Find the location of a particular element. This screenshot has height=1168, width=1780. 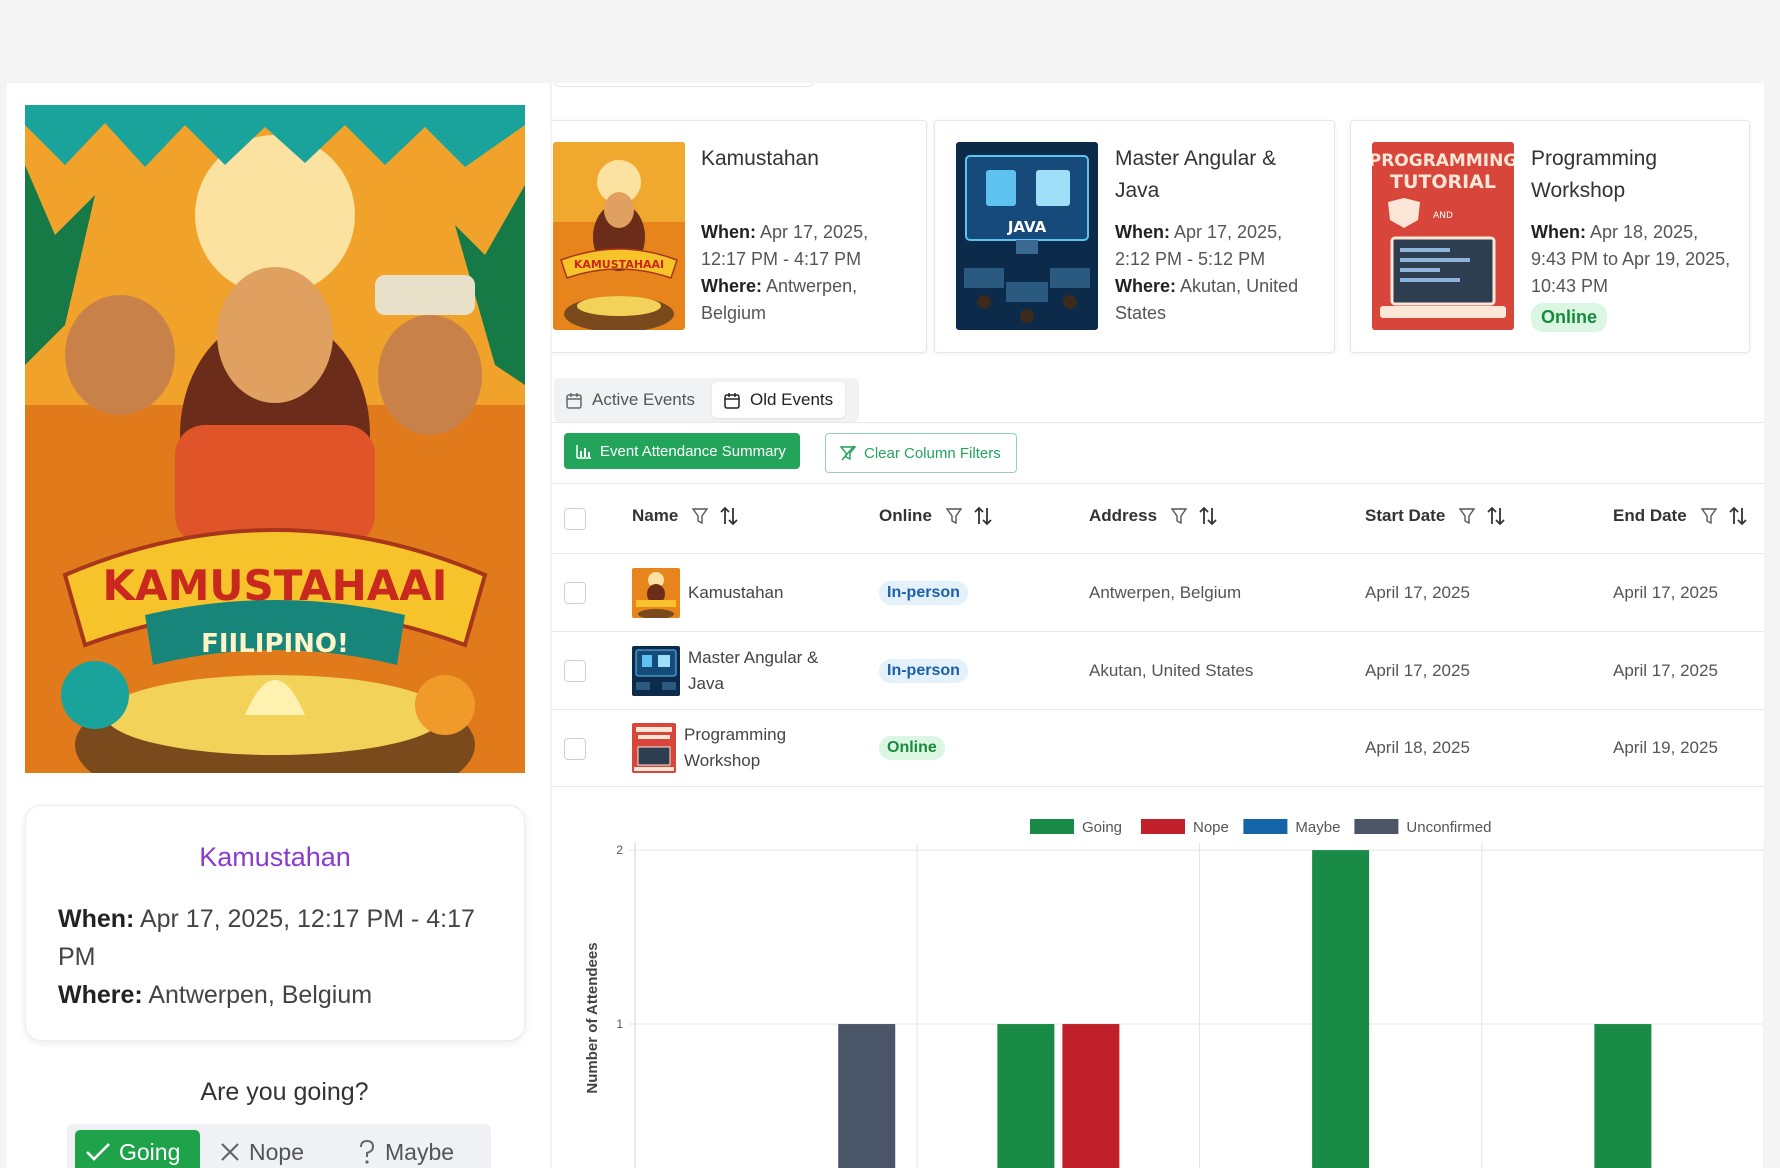

row-name: Kamustahan is located at coordinates (736, 592).